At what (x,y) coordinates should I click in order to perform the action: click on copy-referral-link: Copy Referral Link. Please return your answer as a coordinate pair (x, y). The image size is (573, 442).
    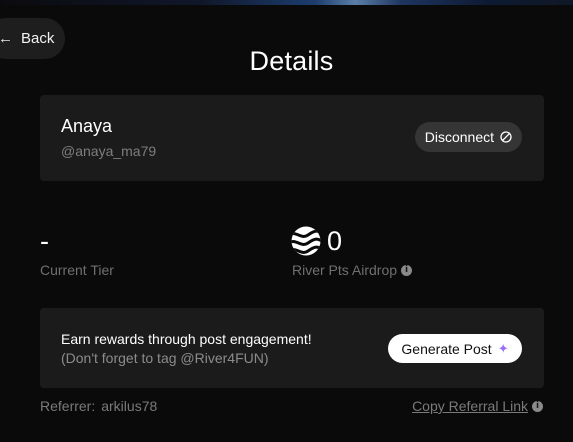
    Looking at the image, I should click on (470, 406).